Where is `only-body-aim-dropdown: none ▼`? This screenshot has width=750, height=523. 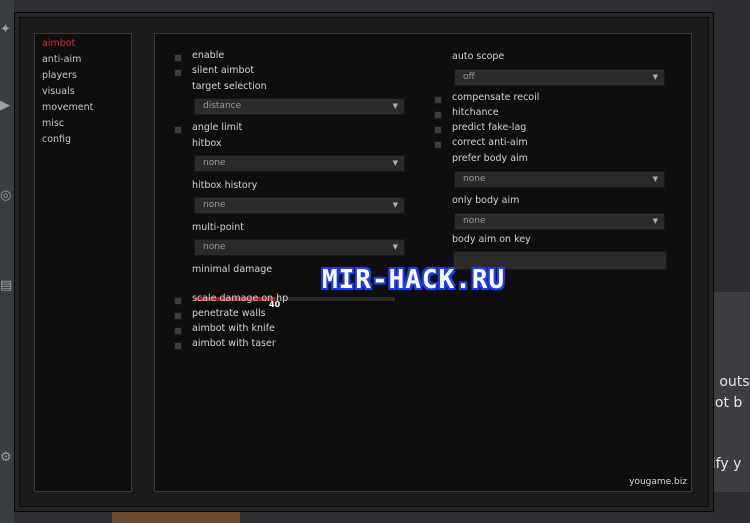
only-body-aim-dropdown: none ▼ is located at coordinates (559, 221).